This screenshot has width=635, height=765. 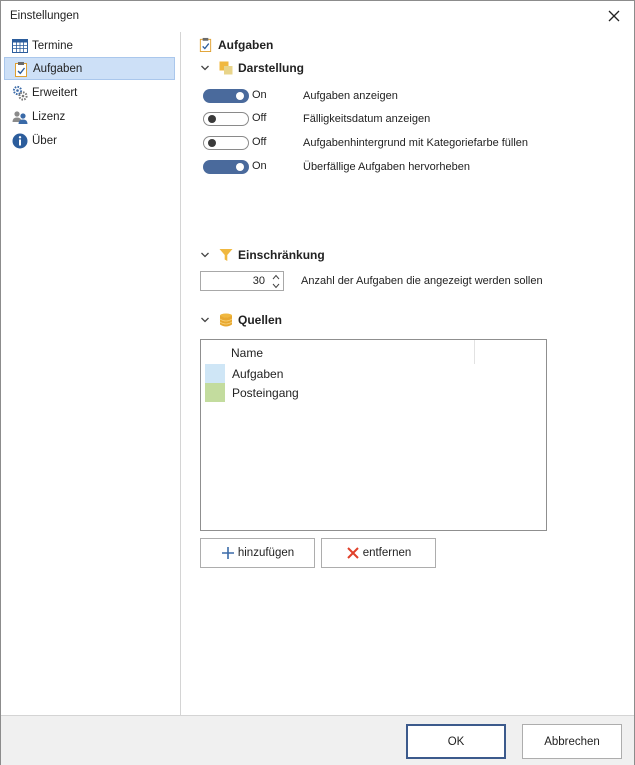 I want to click on shapes-icon, so click(x=226, y=68).